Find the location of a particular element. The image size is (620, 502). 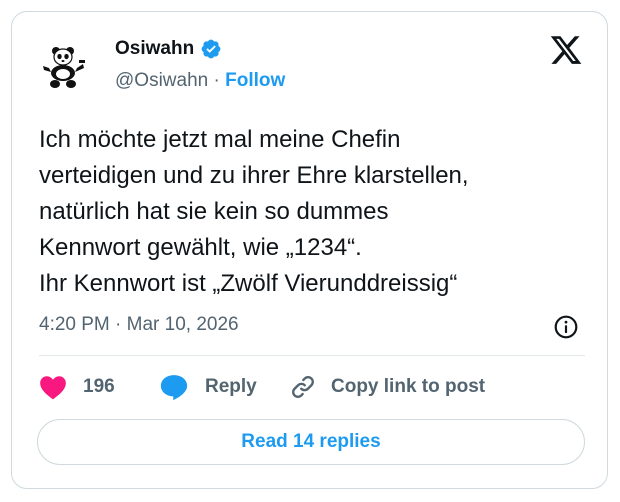

verified-badge-icon is located at coordinates (211, 49).